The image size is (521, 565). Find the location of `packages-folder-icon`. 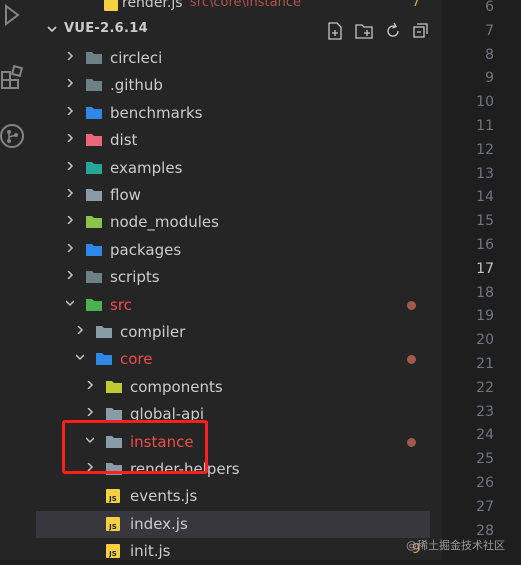

packages-folder-icon is located at coordinates (94, 249).